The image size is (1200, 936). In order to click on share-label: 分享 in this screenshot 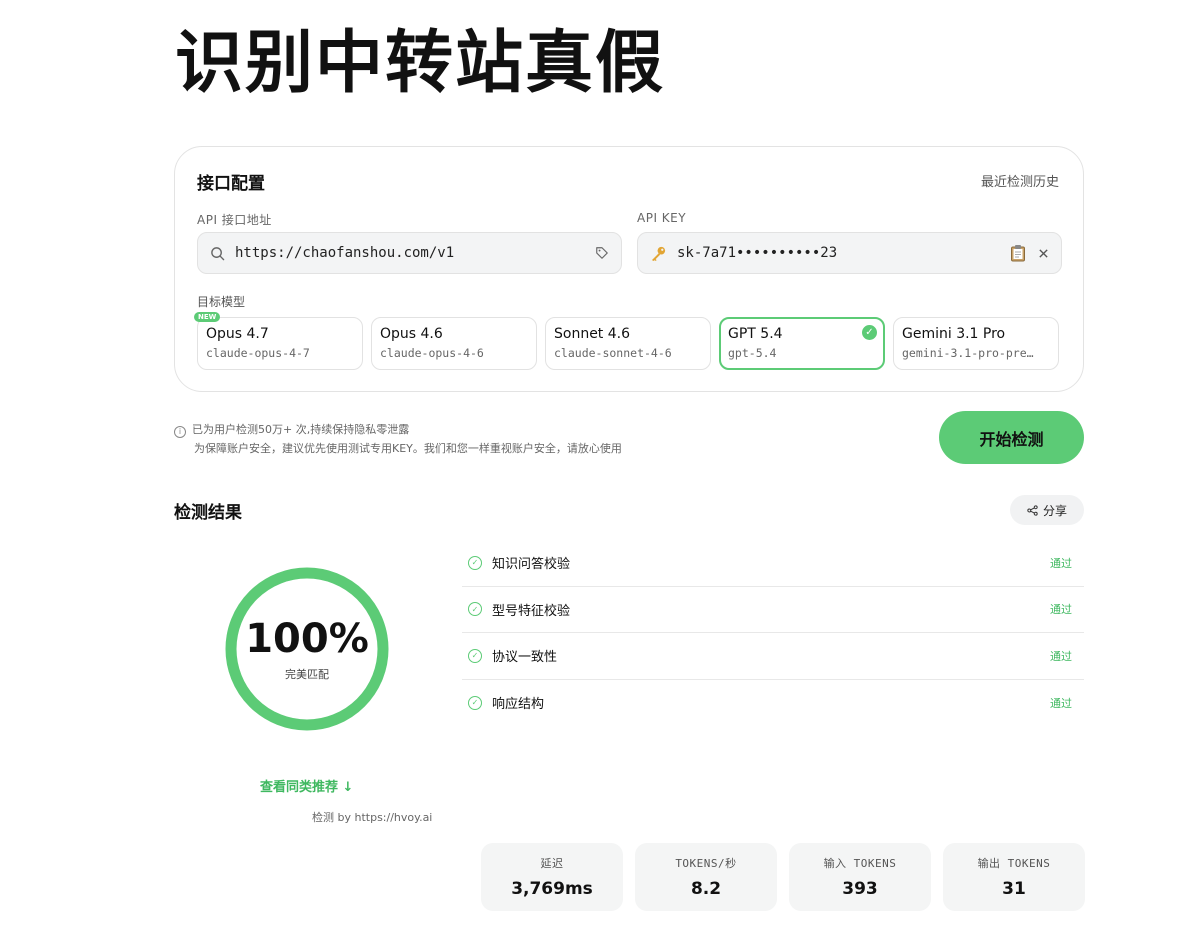, I will do `click(1054, 510)`.